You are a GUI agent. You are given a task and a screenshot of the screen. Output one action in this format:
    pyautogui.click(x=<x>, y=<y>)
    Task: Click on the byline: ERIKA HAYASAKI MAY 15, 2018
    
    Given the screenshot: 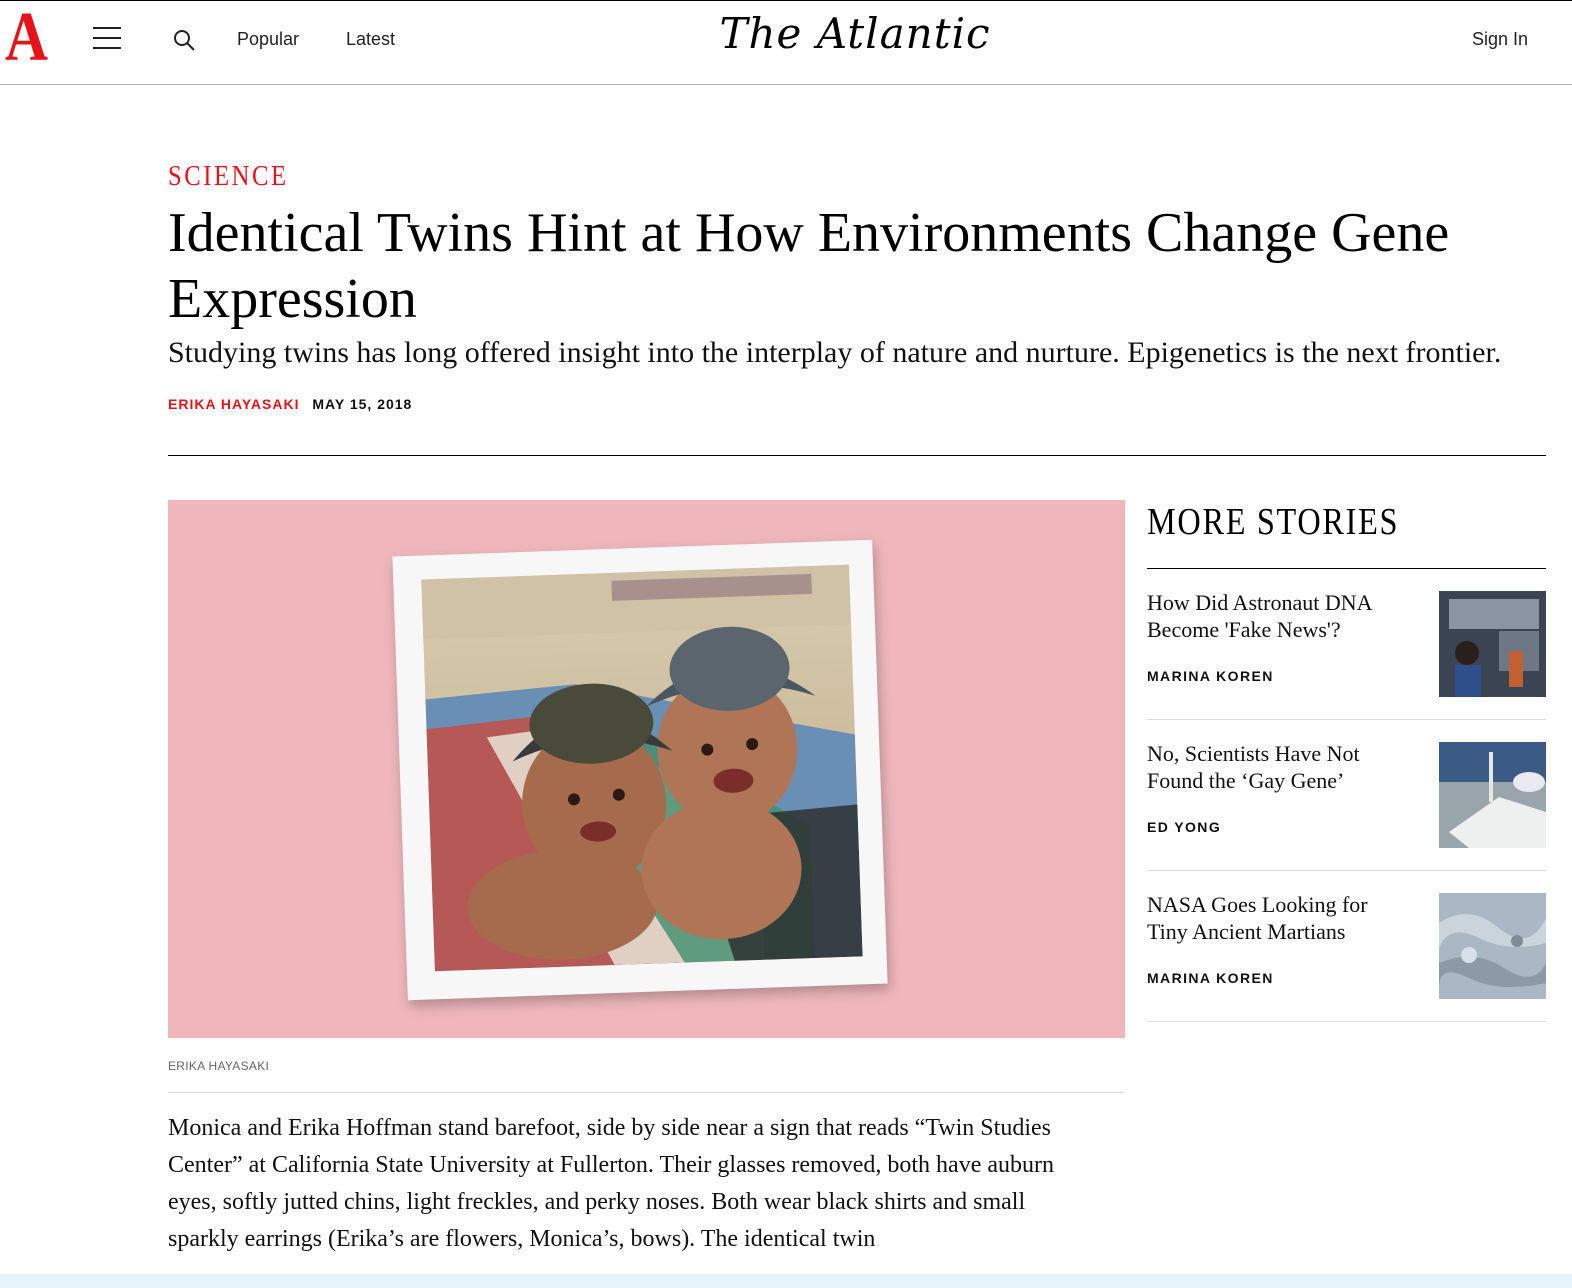 What is the action you would take?
    pyautogui.click(x=290, y=404)
    